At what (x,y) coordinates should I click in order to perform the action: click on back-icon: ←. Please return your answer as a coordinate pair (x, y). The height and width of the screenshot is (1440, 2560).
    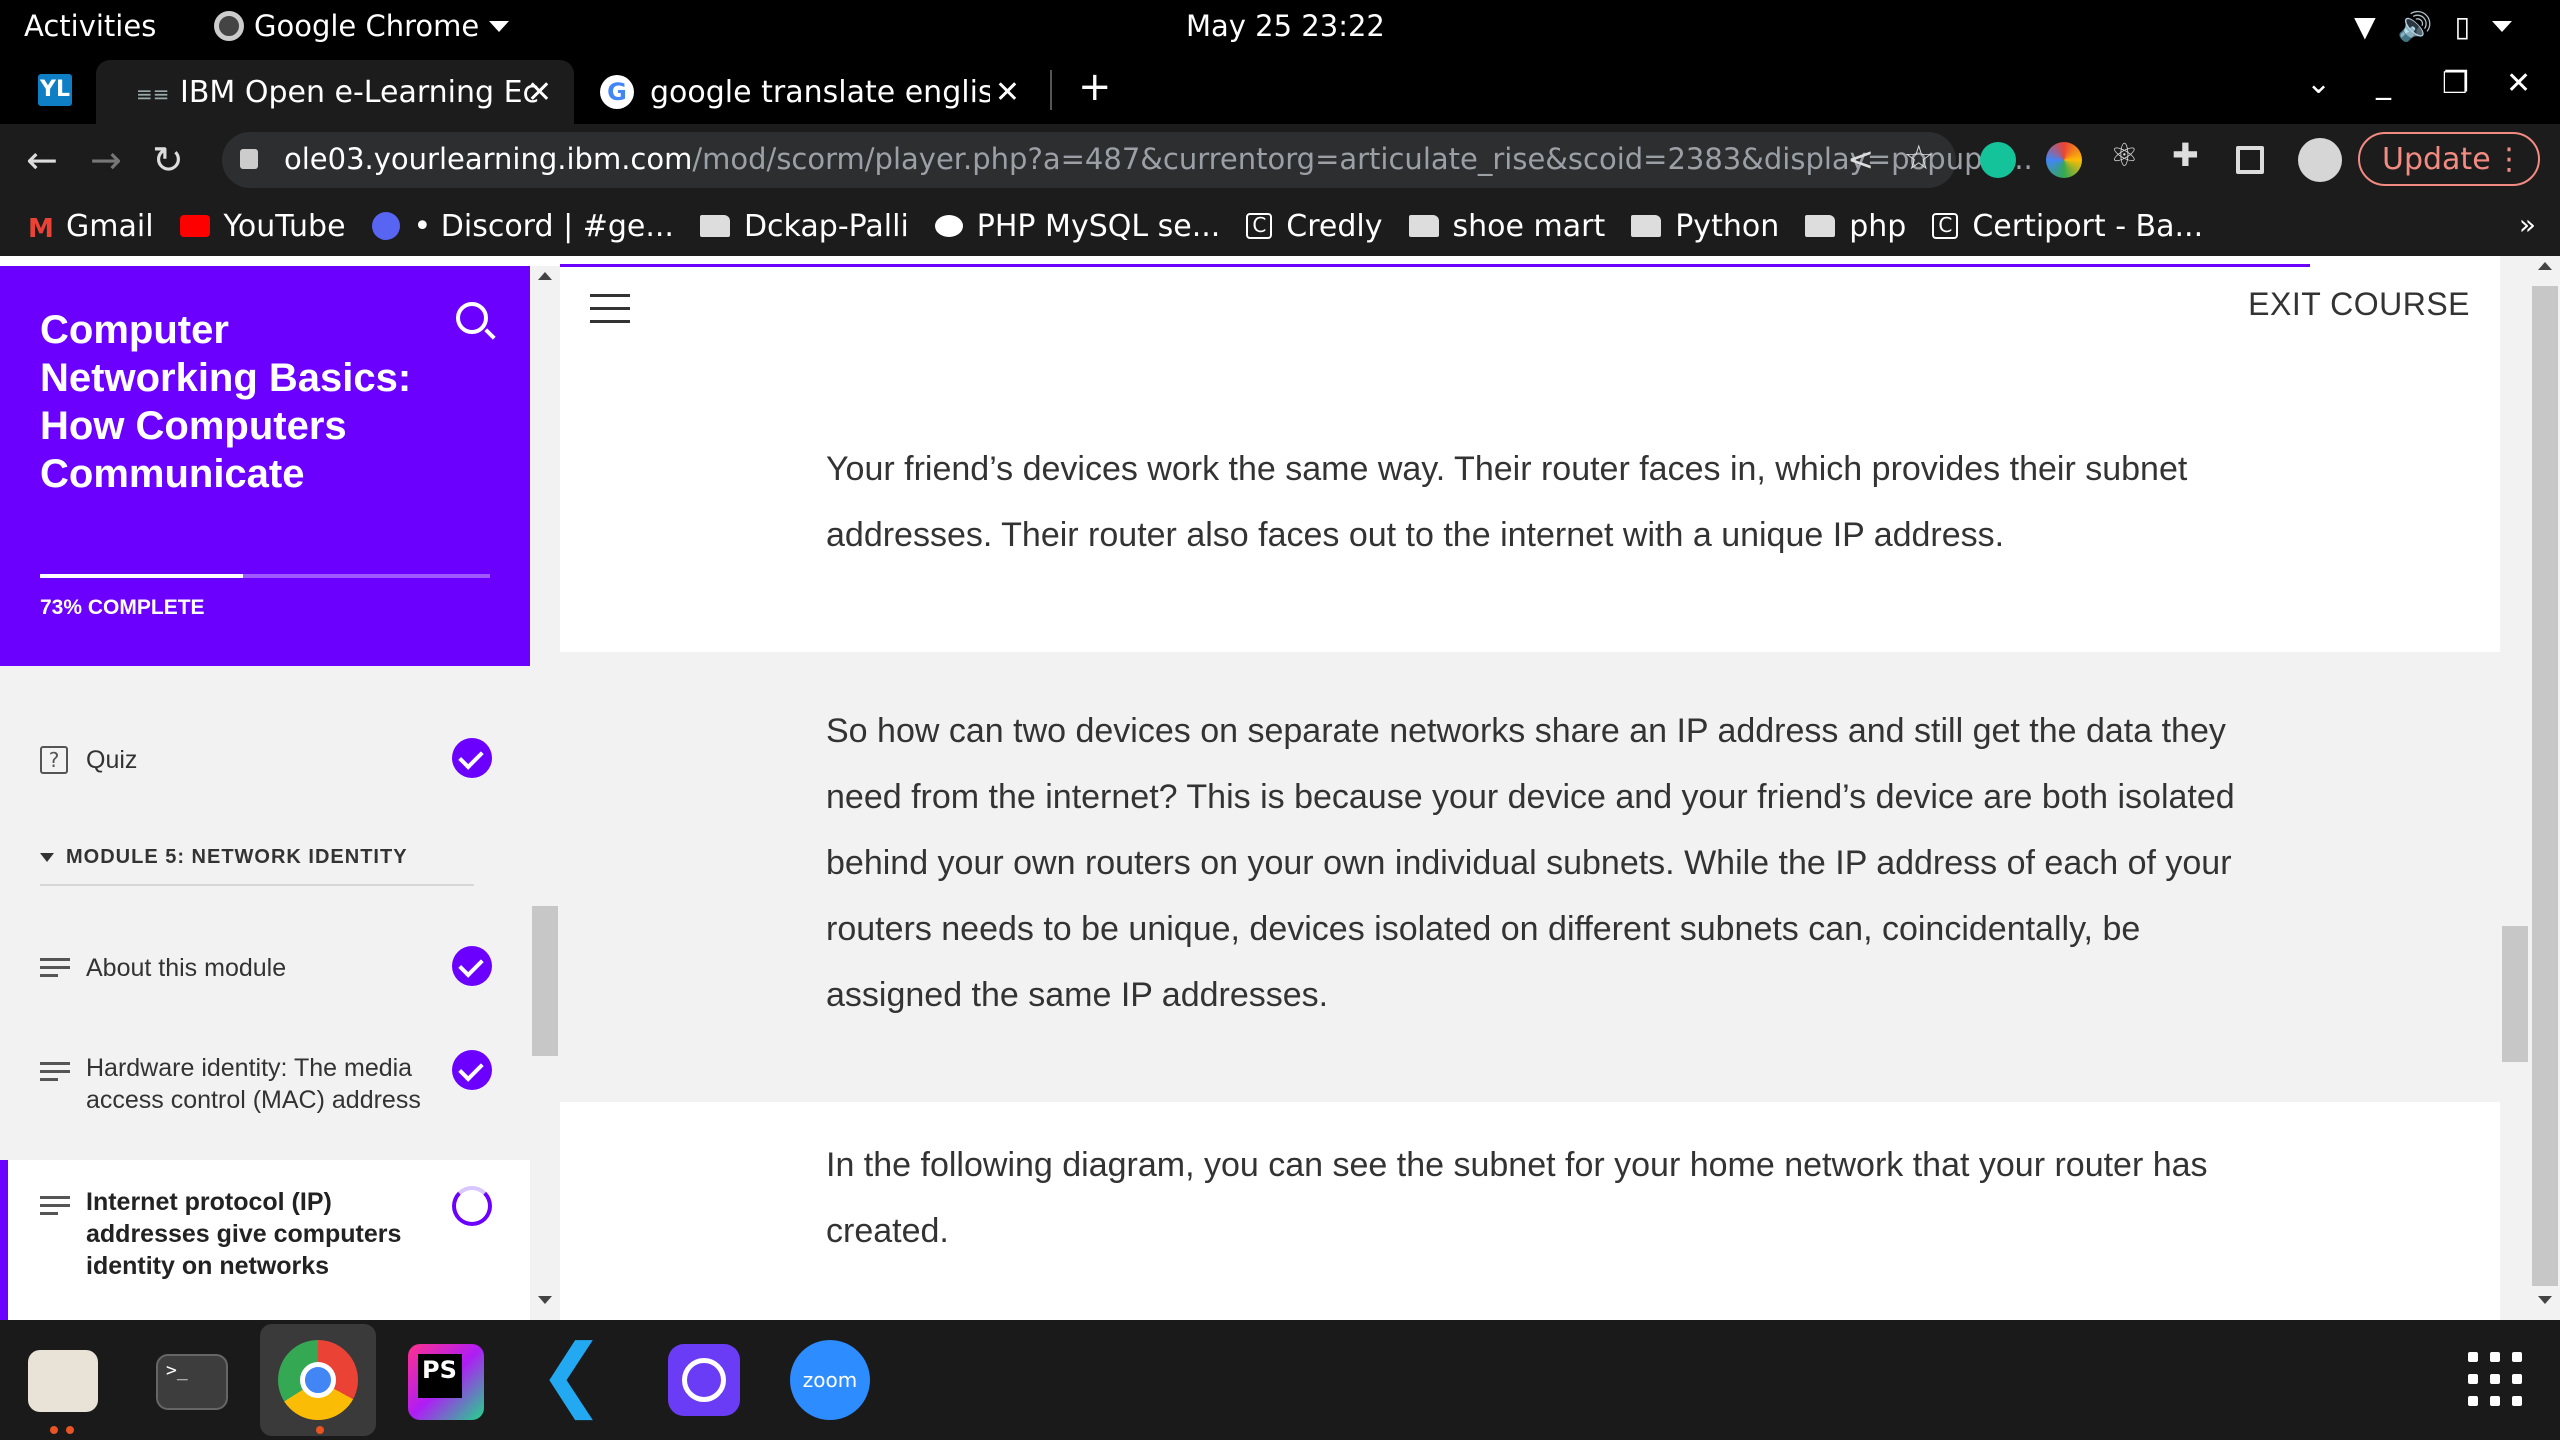
    Looking at the image, I should click on (42, 160).